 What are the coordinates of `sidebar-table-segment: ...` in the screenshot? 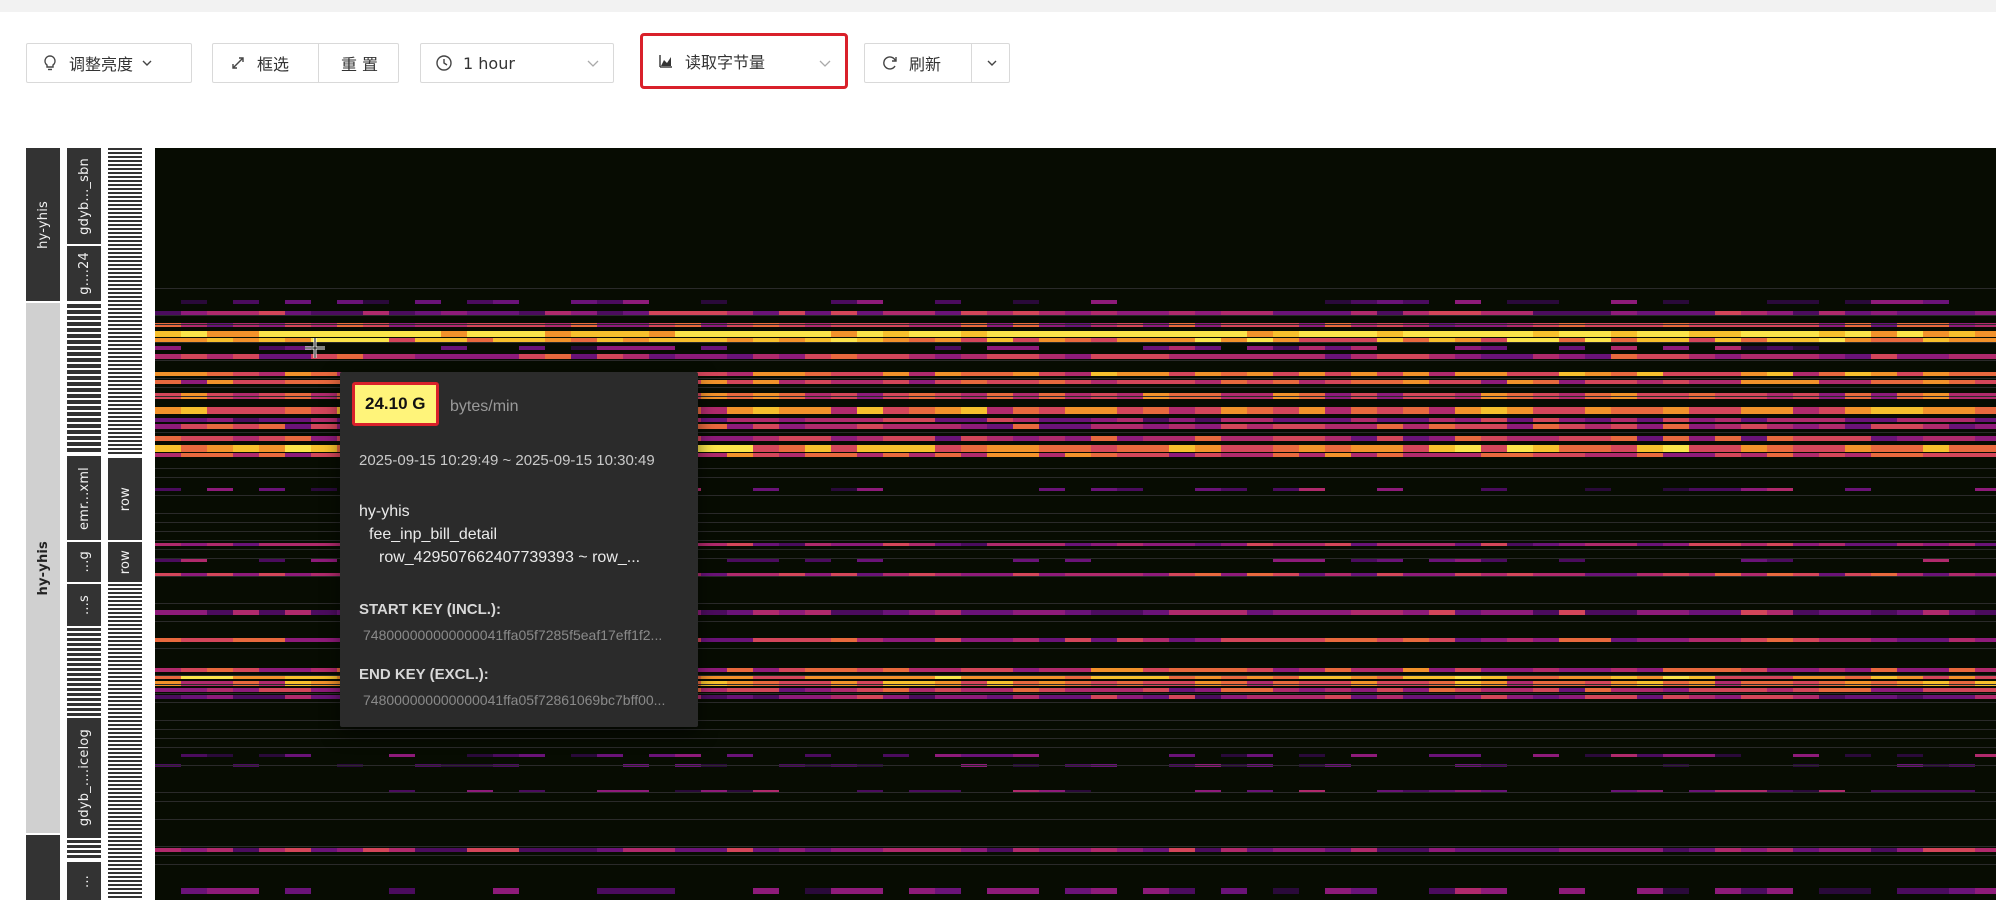 It's located at (84, 881).